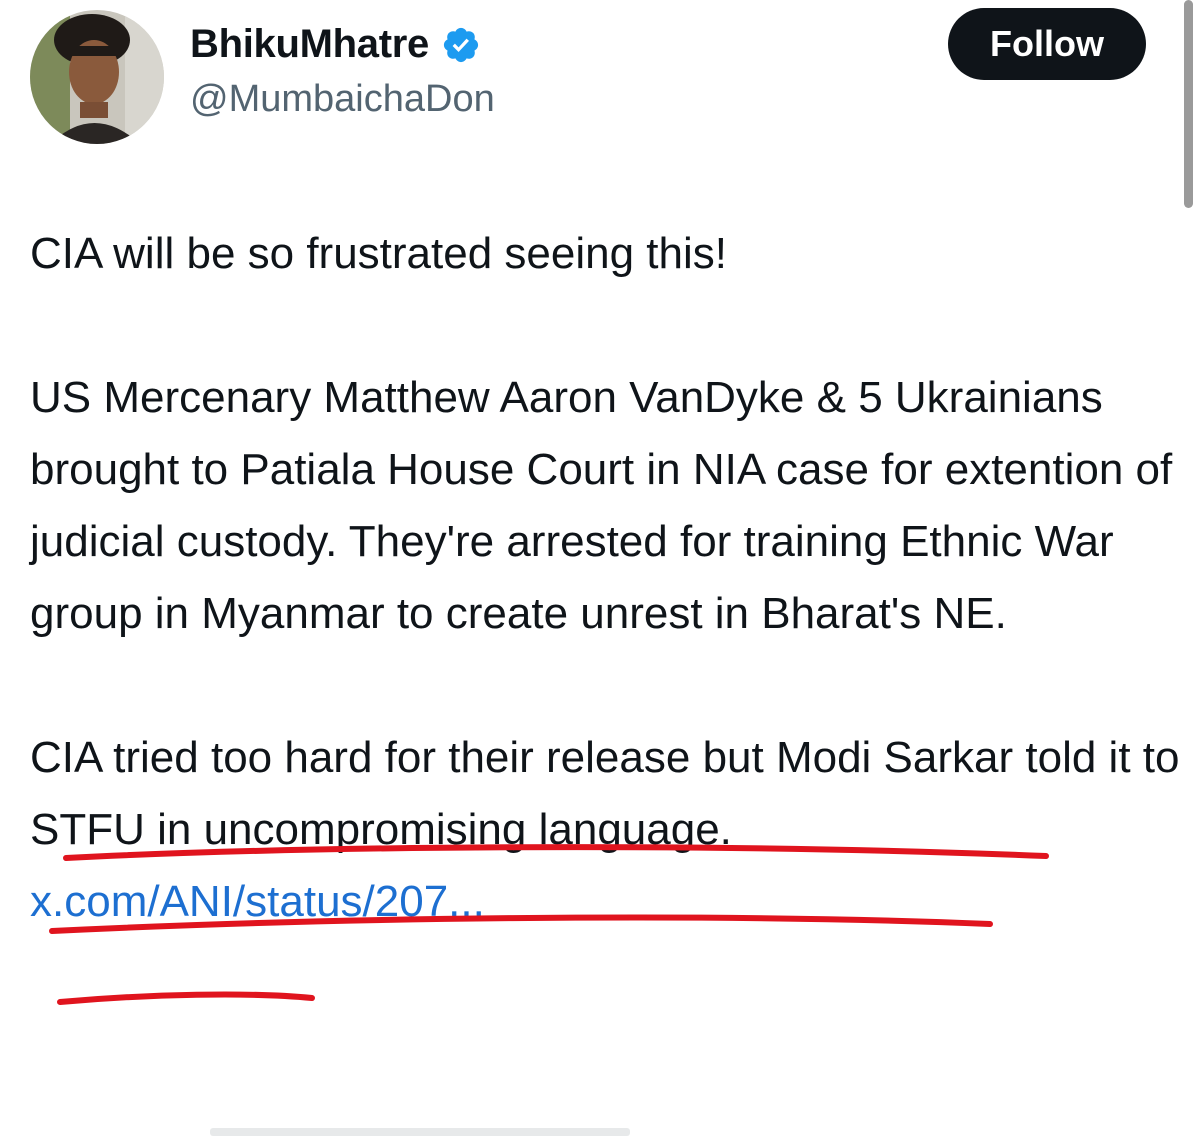  Describe the element at coordinates (420, 1132) in the screenshot. I see `divider` at that location.